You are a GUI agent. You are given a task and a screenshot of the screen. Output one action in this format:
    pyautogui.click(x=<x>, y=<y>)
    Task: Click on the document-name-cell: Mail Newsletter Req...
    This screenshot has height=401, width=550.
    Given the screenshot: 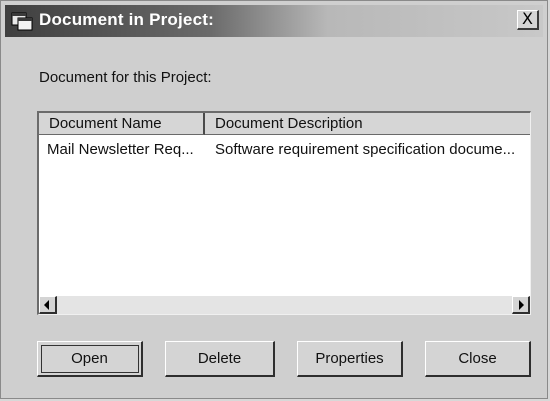 What is the action you would take?
    pyautogui.click(x=120, y=149)
    